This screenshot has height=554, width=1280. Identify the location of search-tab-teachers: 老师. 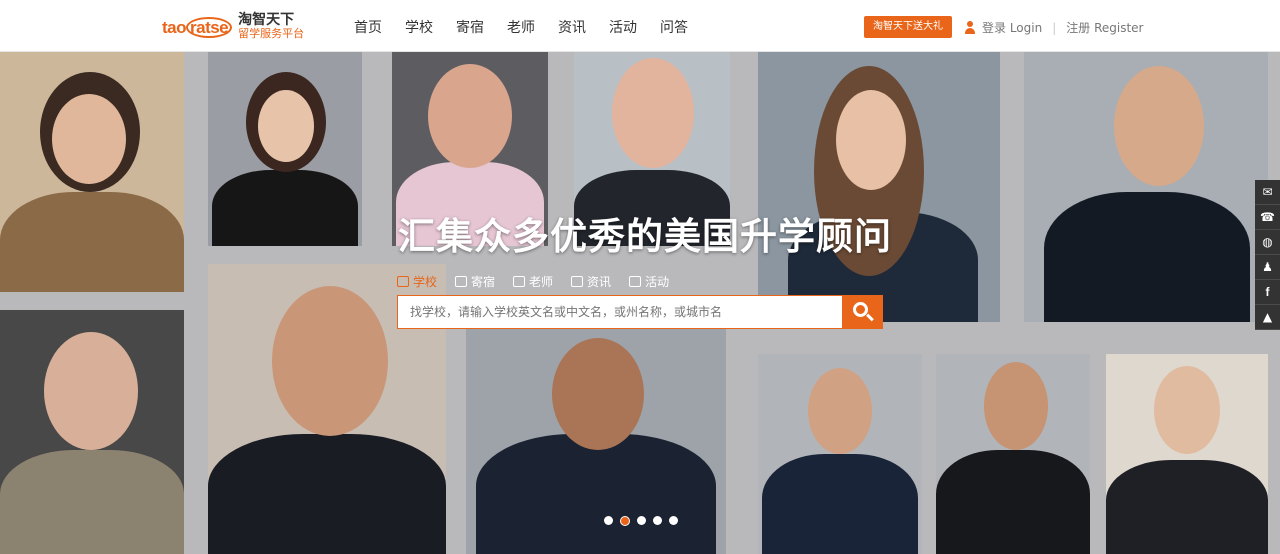
(533, 281).